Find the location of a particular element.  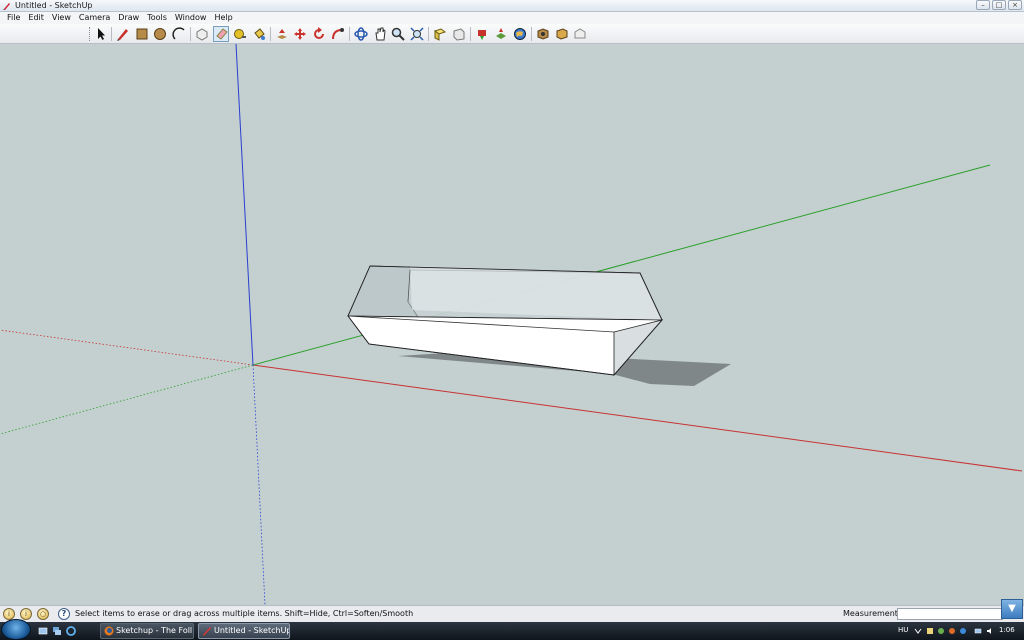

close-button: × is located at coordinates (1015, 5).